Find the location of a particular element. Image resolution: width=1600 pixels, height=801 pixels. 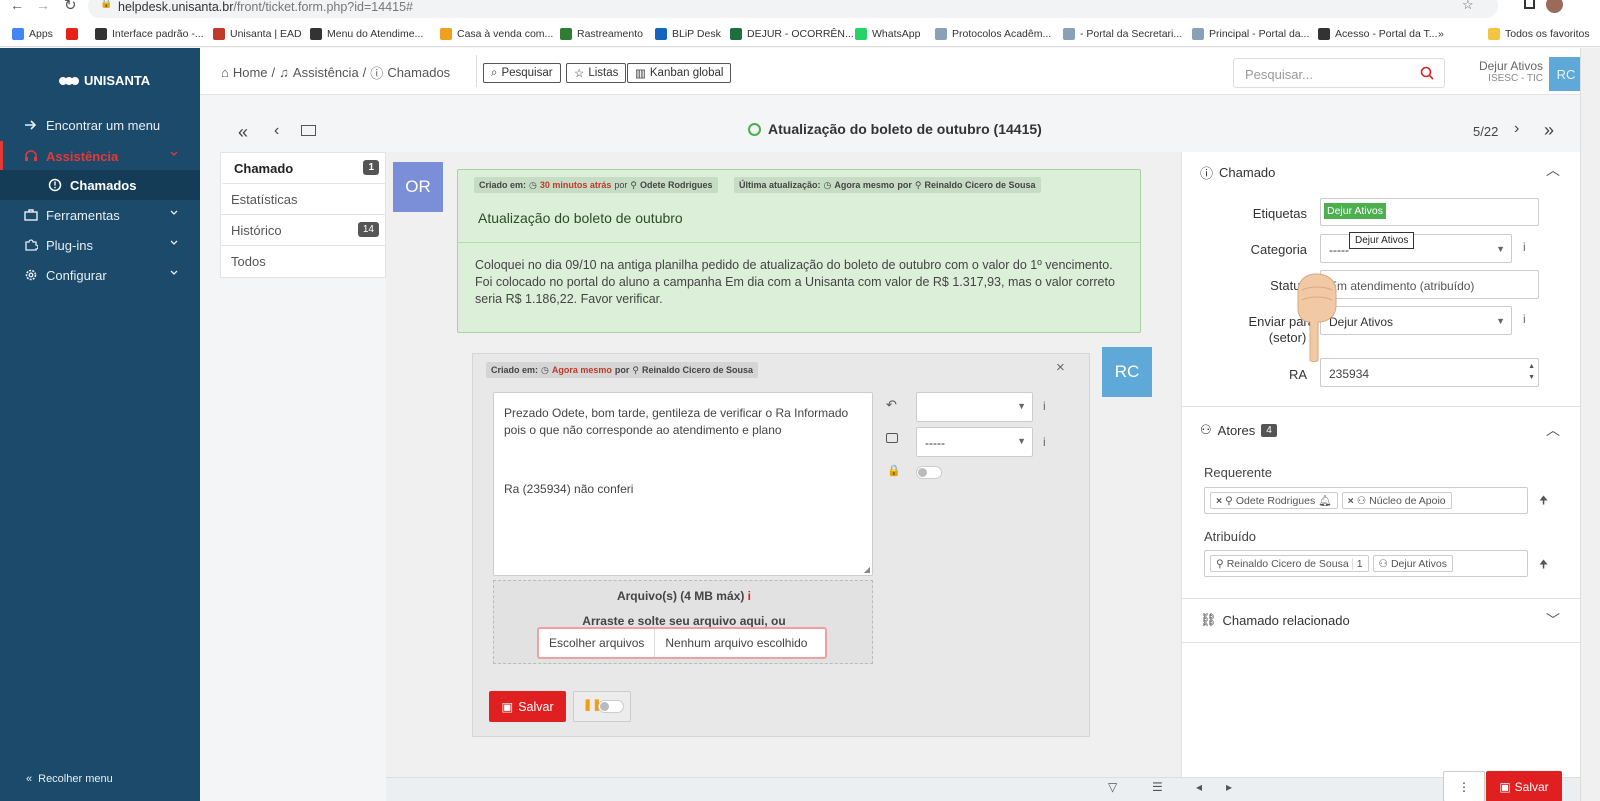

section-chamado-title: ⓘ Chamado is located at coordinates (1237, 172).